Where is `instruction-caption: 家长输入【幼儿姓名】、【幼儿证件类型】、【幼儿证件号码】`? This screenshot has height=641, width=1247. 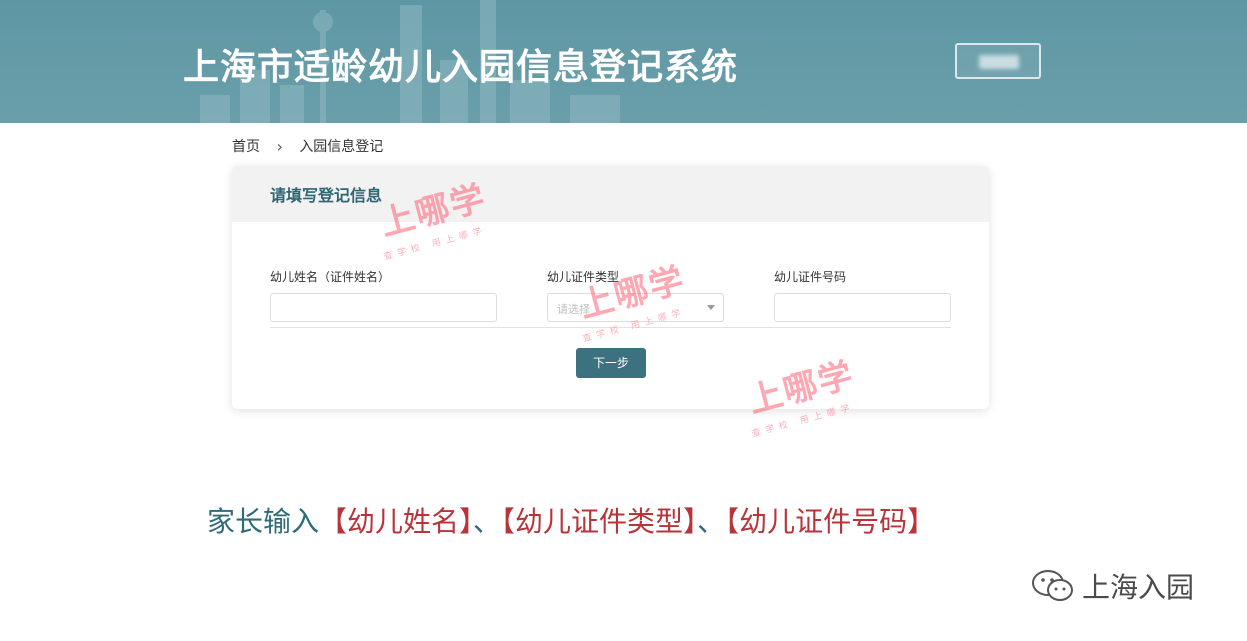 instruction-caption: 家长输入【幼儿姓名】、【幼儿证件类型】、【幼儿证件号码】 is located at coordinates (571, 520).